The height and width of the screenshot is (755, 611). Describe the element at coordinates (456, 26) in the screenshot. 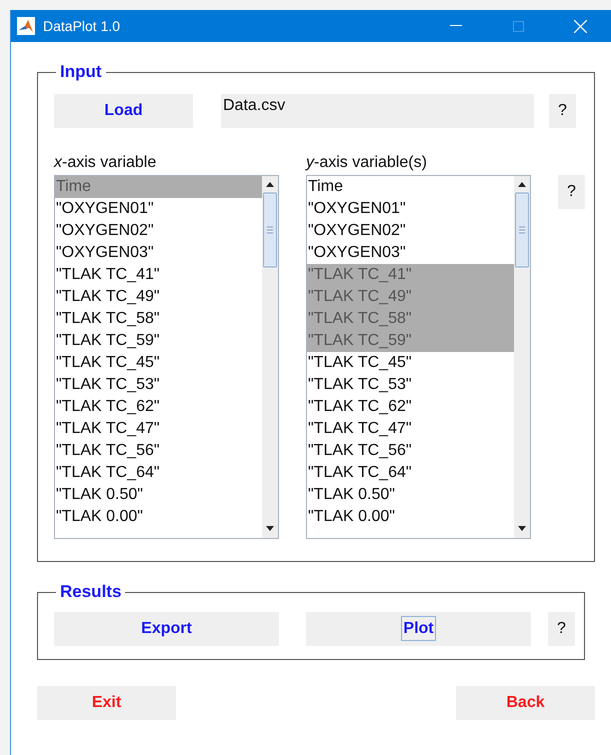

I see `minimize-icon` at that location.